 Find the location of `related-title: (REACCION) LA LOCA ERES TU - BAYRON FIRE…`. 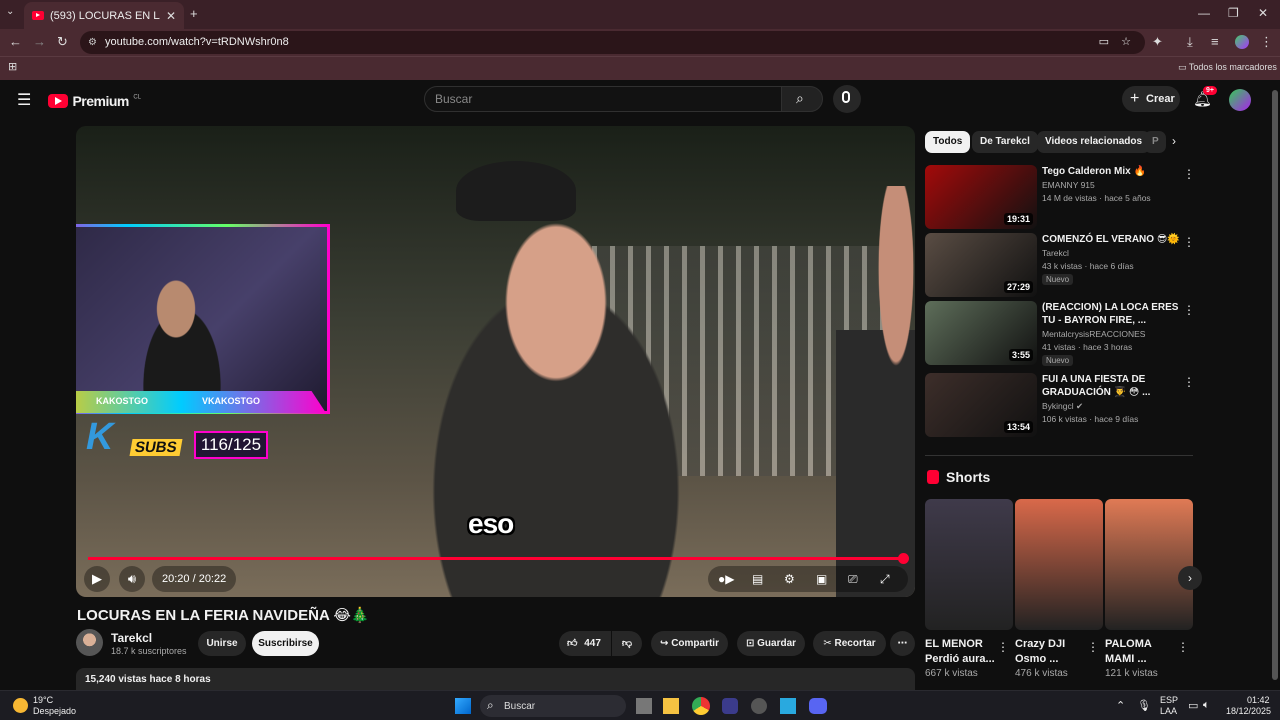

related-title: (REACCION) LA LOCA ERES TU - BAYRON FIRE… is located at coordinates (1111, 314).